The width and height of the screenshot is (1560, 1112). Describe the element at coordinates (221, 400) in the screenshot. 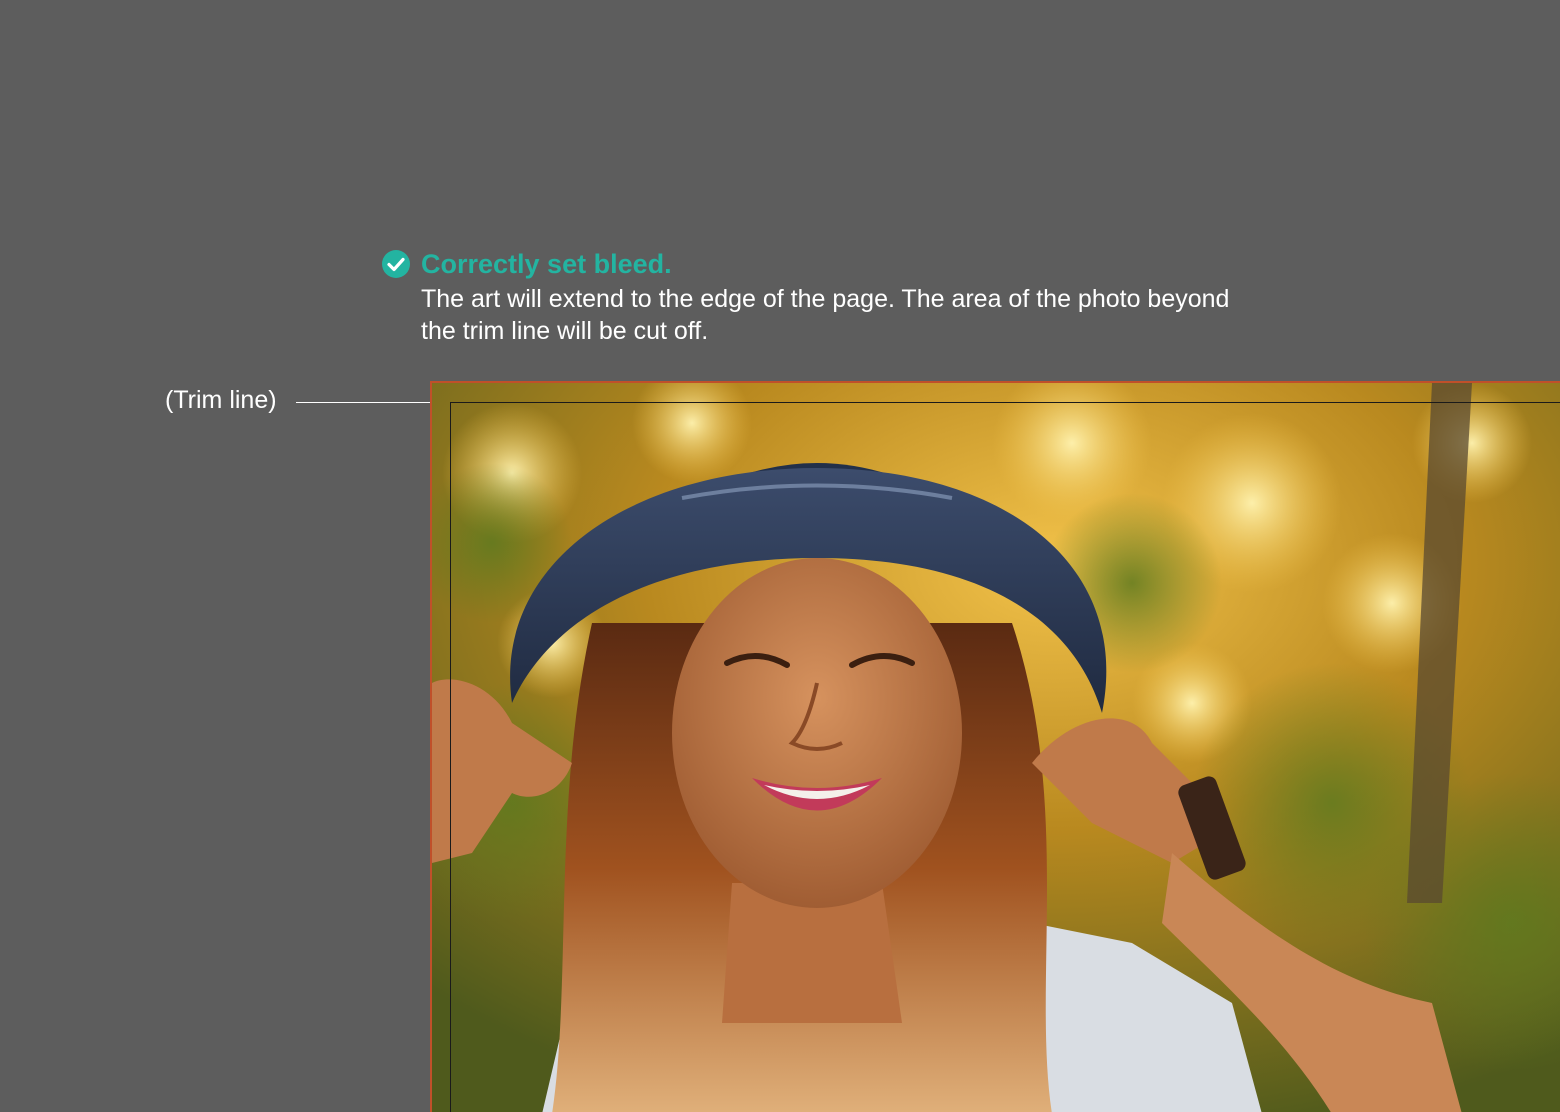

I see `trim-line-label: (Trim line)` at that location.